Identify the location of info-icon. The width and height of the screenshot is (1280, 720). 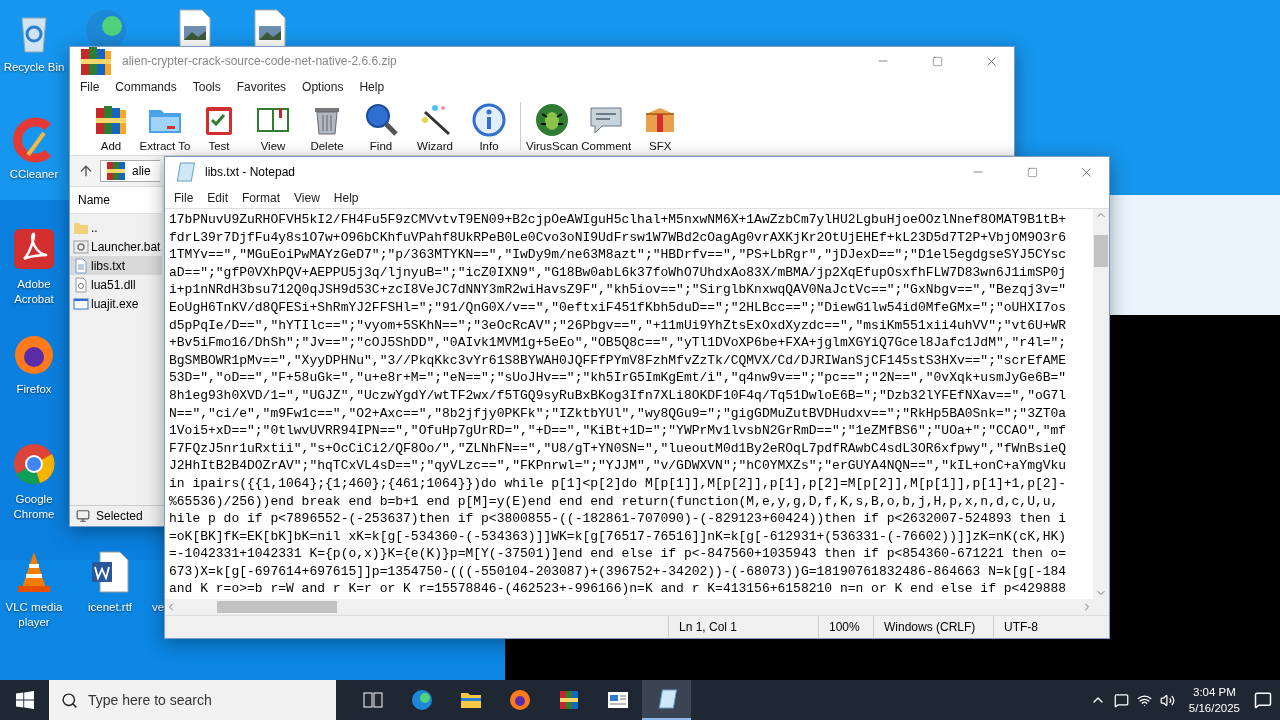
(489, 119).